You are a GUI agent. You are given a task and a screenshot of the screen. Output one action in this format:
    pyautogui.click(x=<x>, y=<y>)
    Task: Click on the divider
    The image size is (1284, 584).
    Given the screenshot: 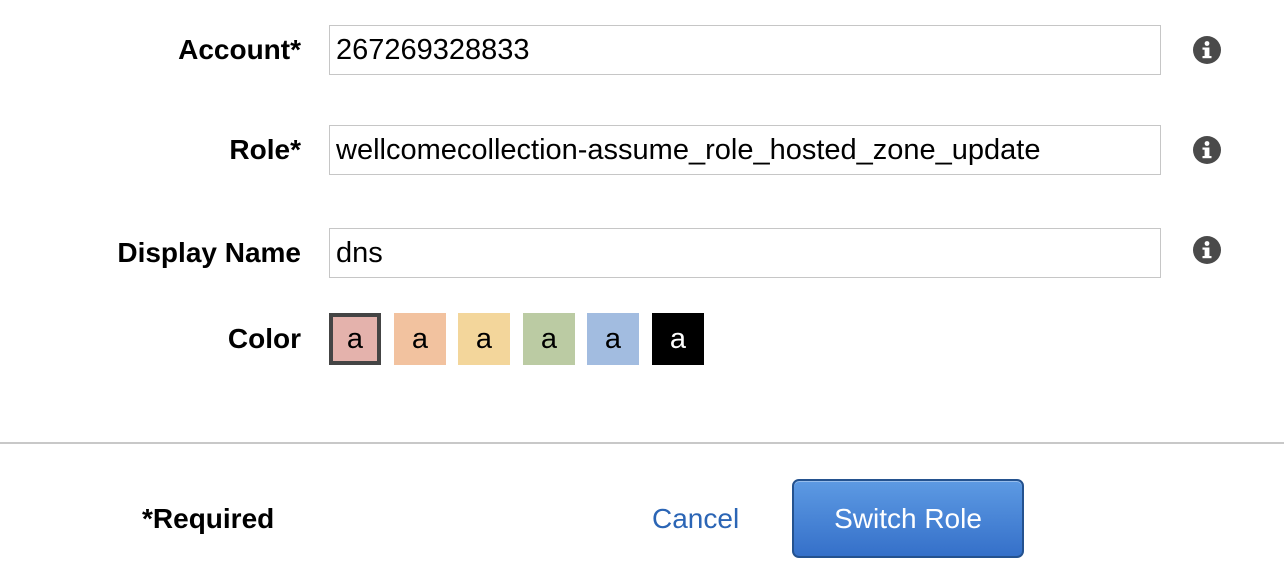 What is the action you would take?
    pyautogui.click(x=642, y=443)
    